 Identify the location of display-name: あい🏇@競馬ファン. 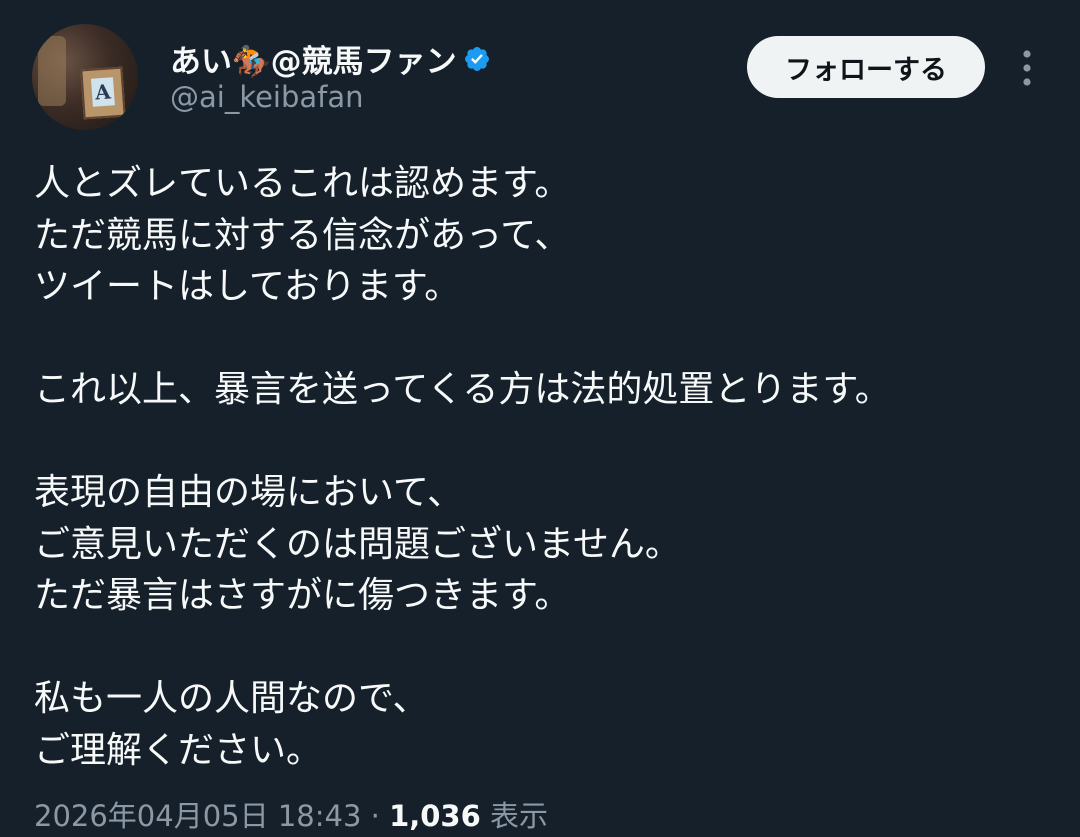
(330, 58).